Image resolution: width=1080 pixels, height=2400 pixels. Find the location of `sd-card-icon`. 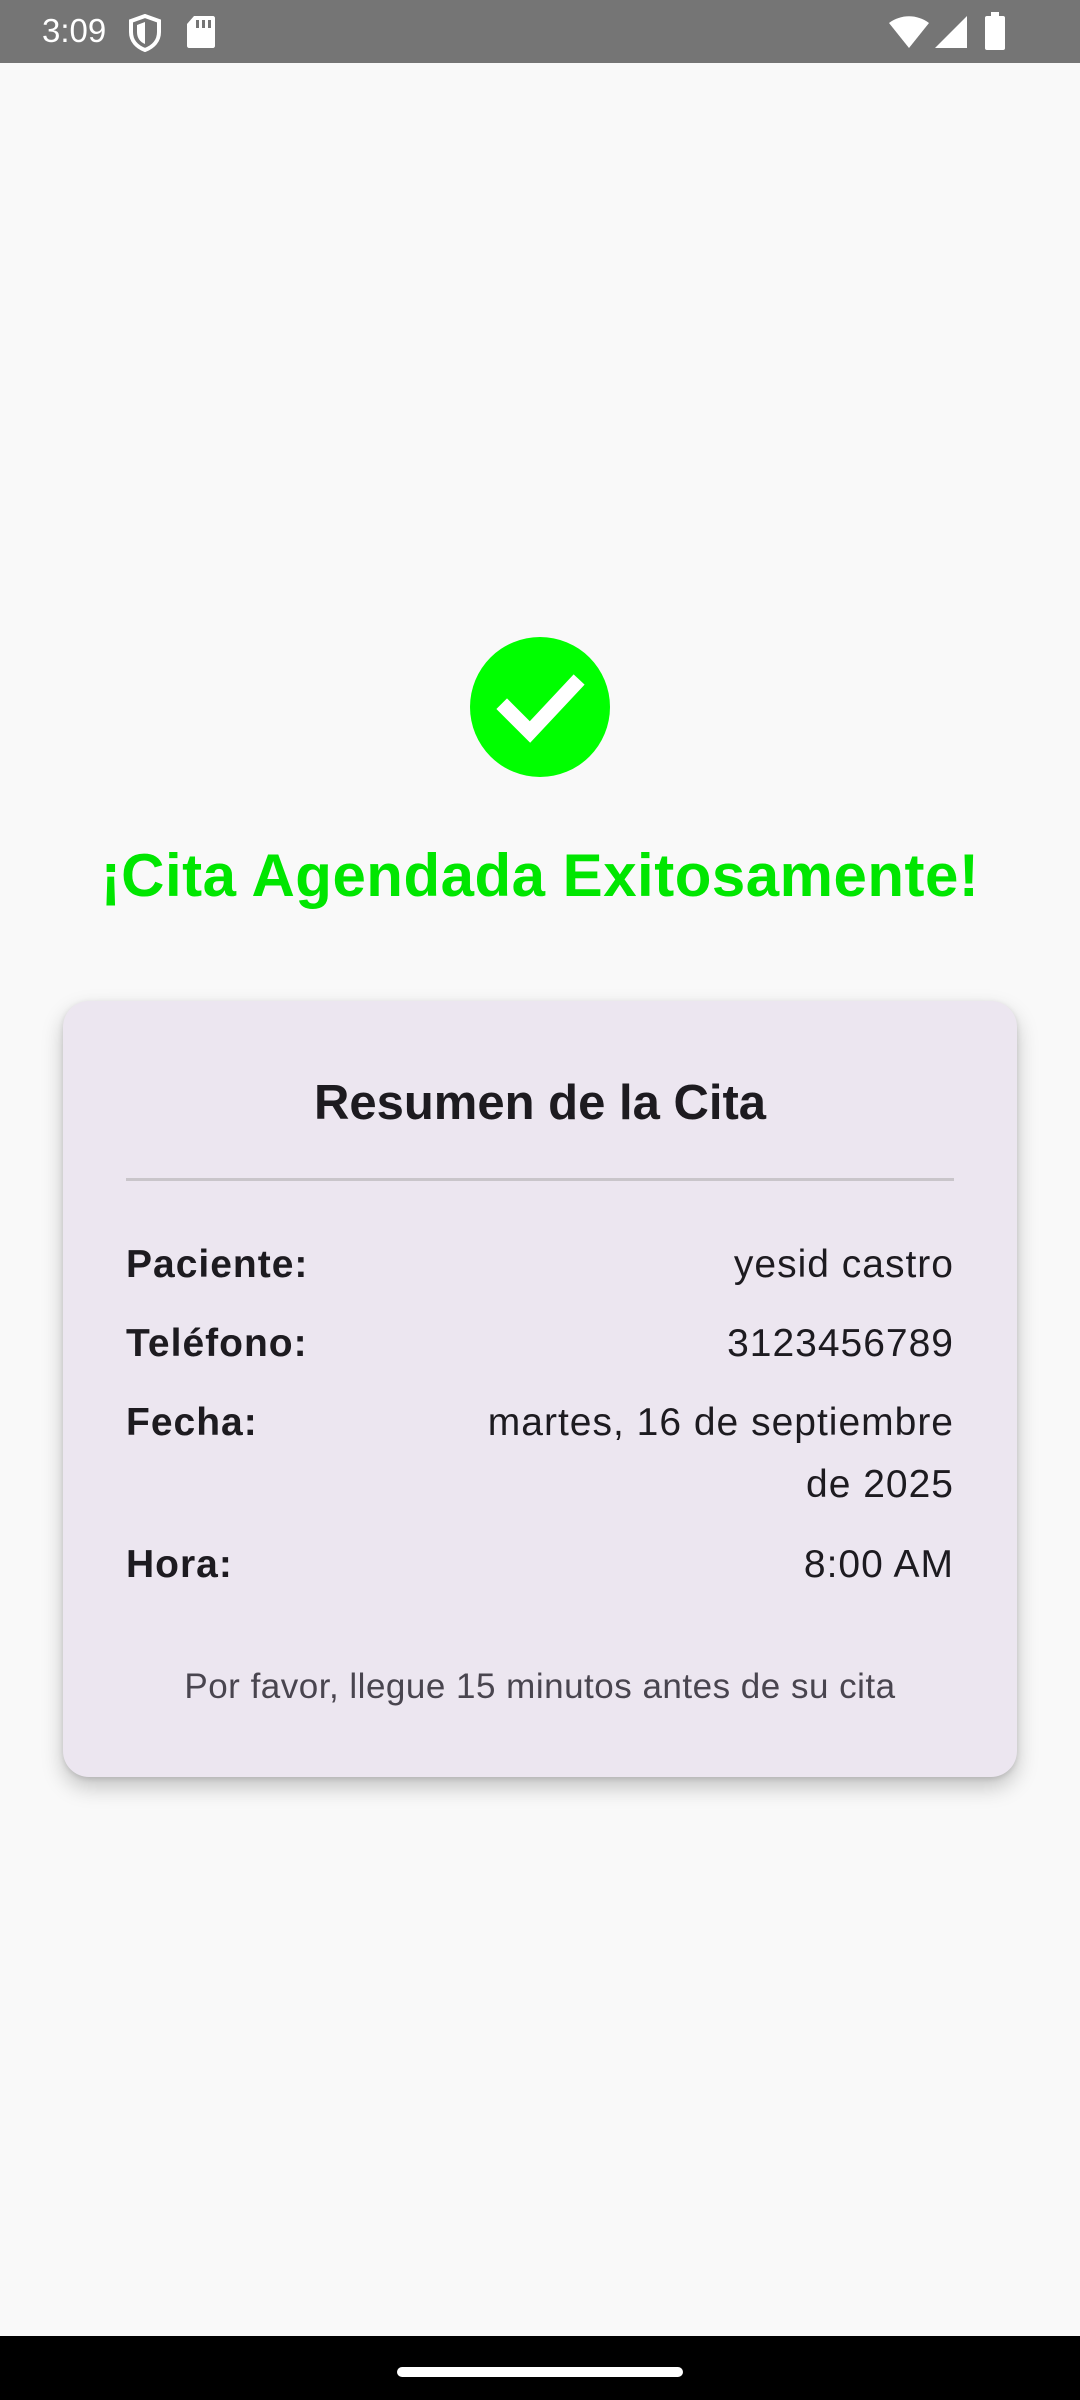

sd-card-icon is located at coordinates (201, 32).